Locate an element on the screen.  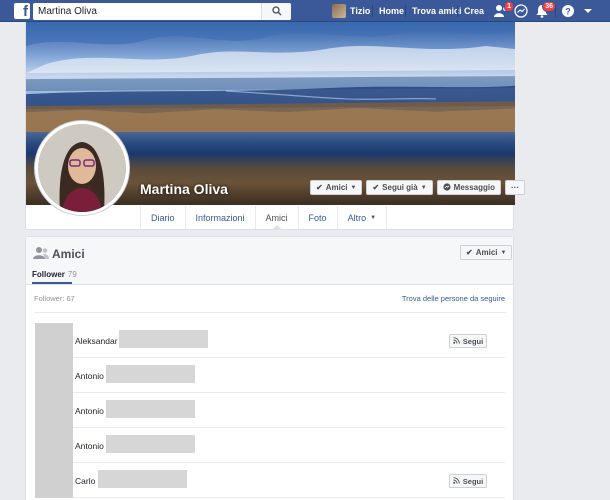
nav-user-profile: Tizio is located at coordinates (351, 11).